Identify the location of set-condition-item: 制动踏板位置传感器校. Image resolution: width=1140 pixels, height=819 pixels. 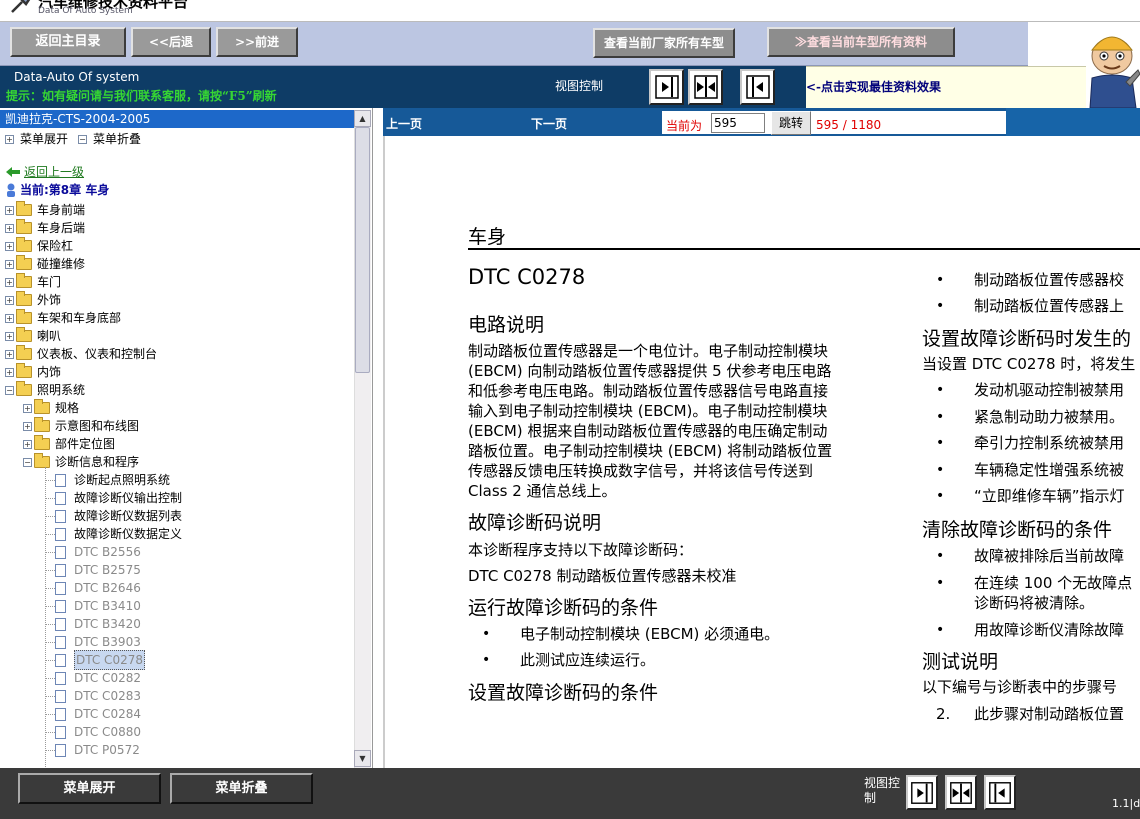
(1049, 280).